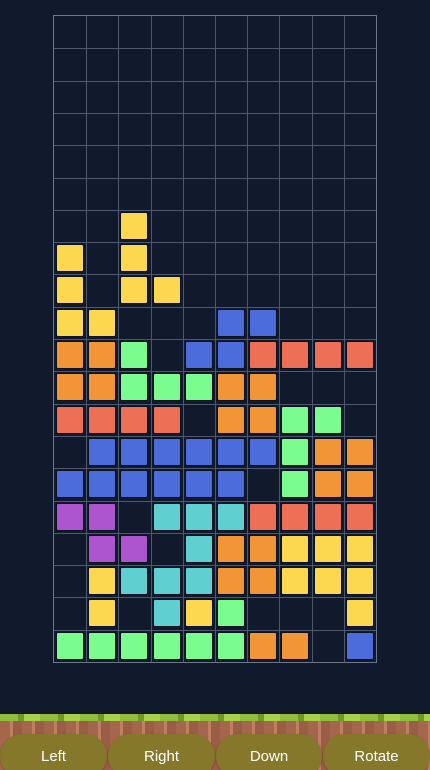 The width and height of the screenshot is (430, 770). Describe the element at coordinates (269, 752) in the screenshot. I see `down-button: Down` at that location.